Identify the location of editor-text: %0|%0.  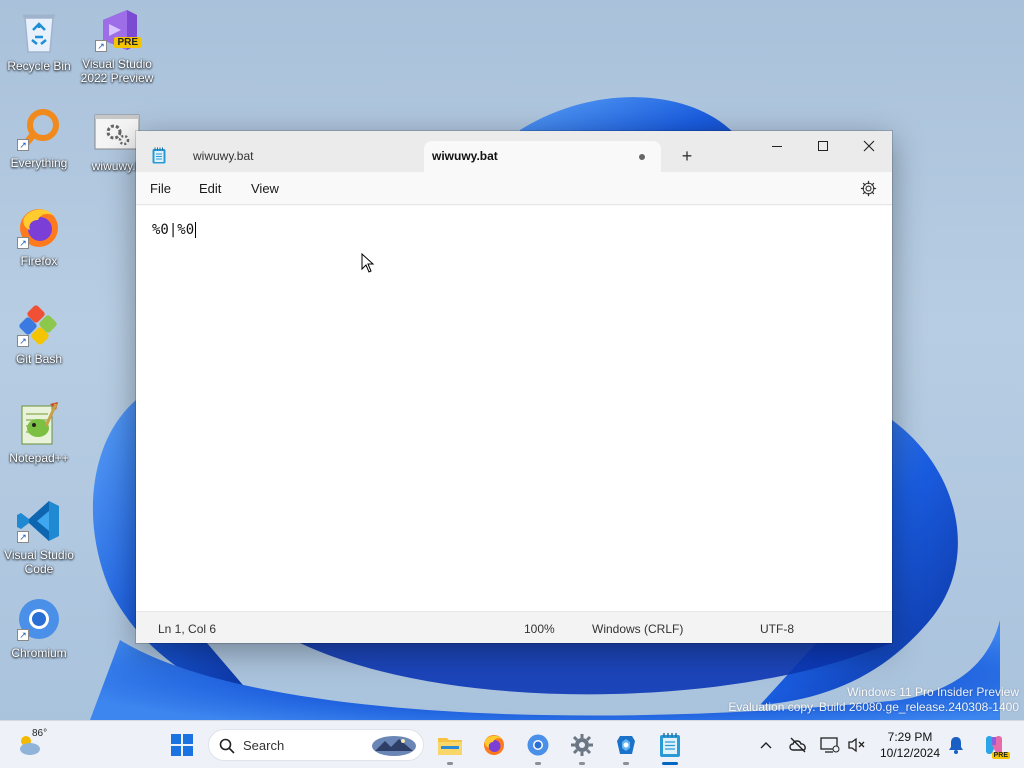
(173, 230).